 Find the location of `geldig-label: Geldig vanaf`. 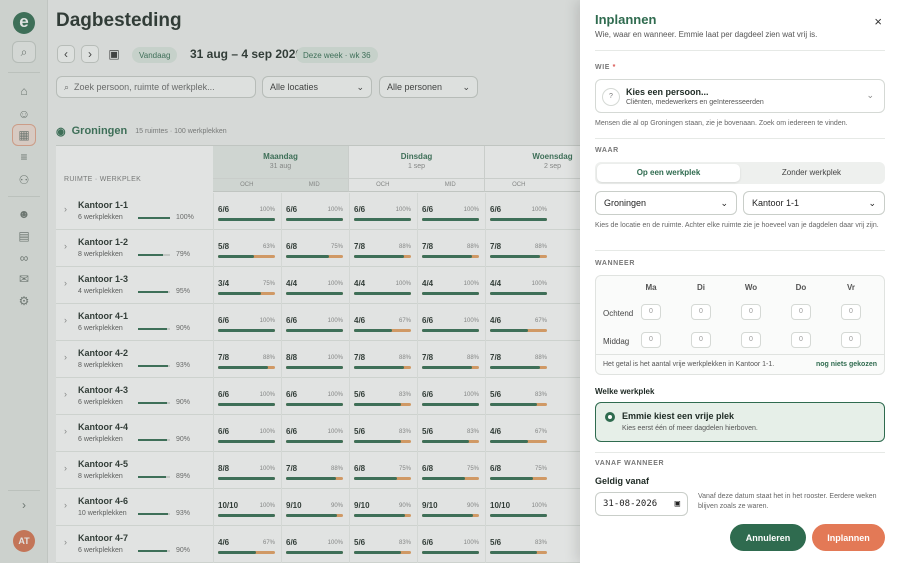

geldig-label: Geldig vanaf is located at coordinates (622, 481).